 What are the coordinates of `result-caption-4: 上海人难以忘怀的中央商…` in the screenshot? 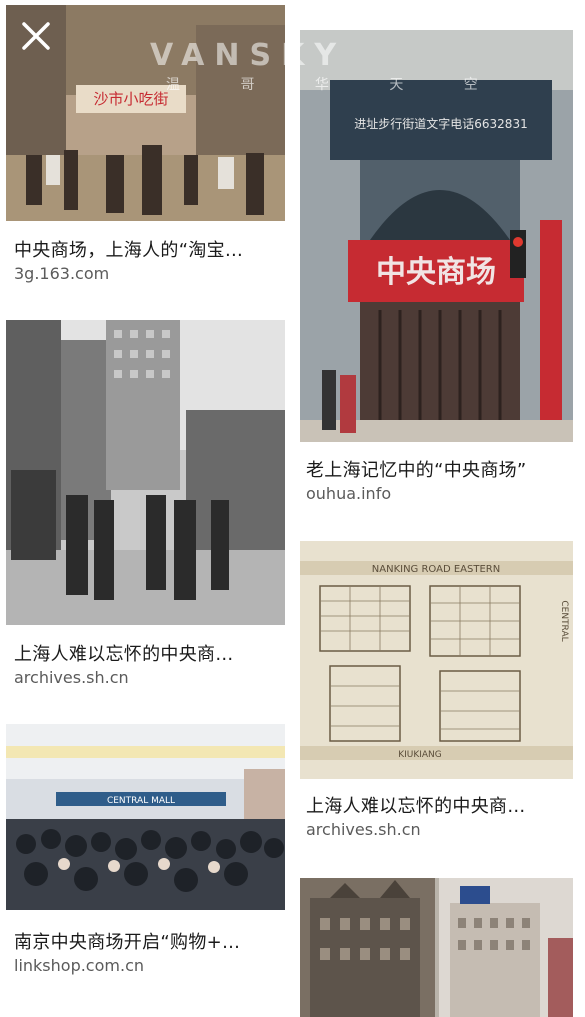 It's located at (443, 805).